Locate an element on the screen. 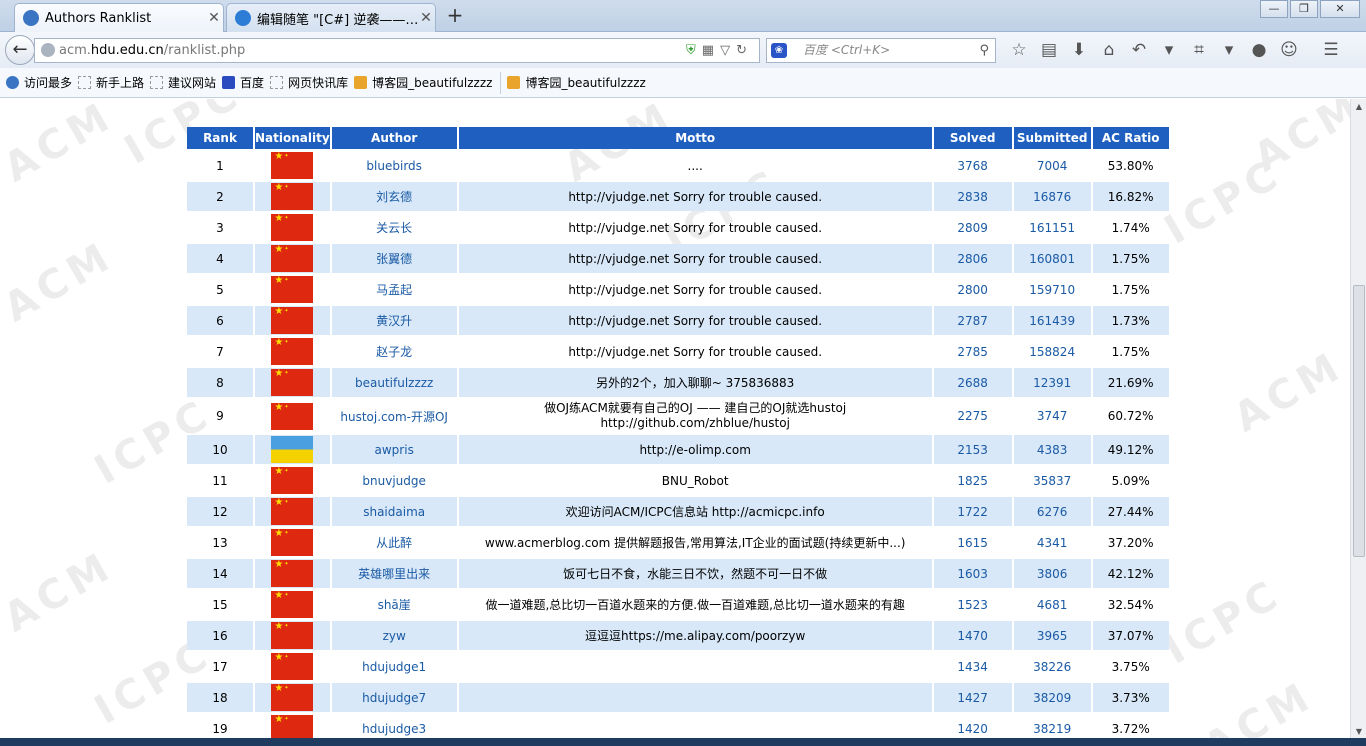 The width and height of the screenshot is (1366, 746). submitted-link: 16876 is located at coordinates (1052, 196).